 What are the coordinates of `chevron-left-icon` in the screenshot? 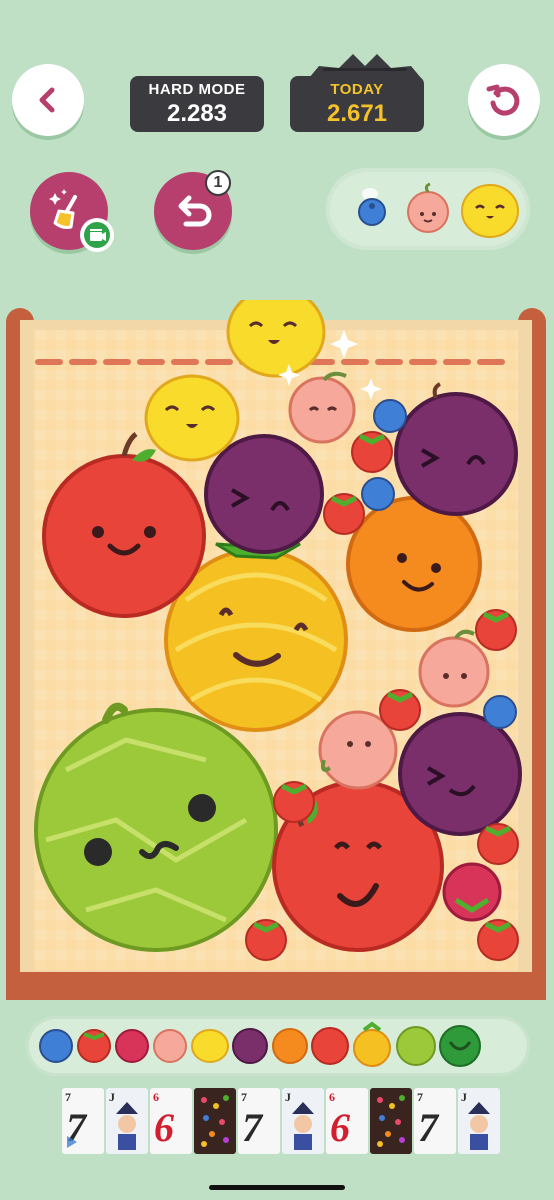 It's located at (47, 100).